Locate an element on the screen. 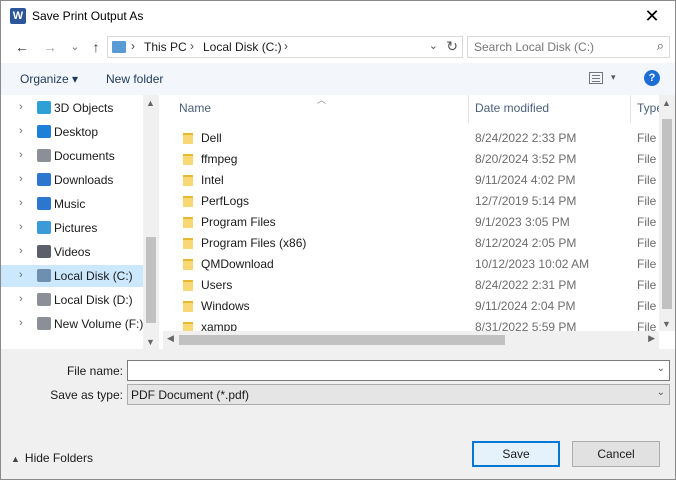 The width and height of the screenshot is (676, 480). breadcrumb-local-disk: Local Disk (C:) is located at coordinates (242, 47).